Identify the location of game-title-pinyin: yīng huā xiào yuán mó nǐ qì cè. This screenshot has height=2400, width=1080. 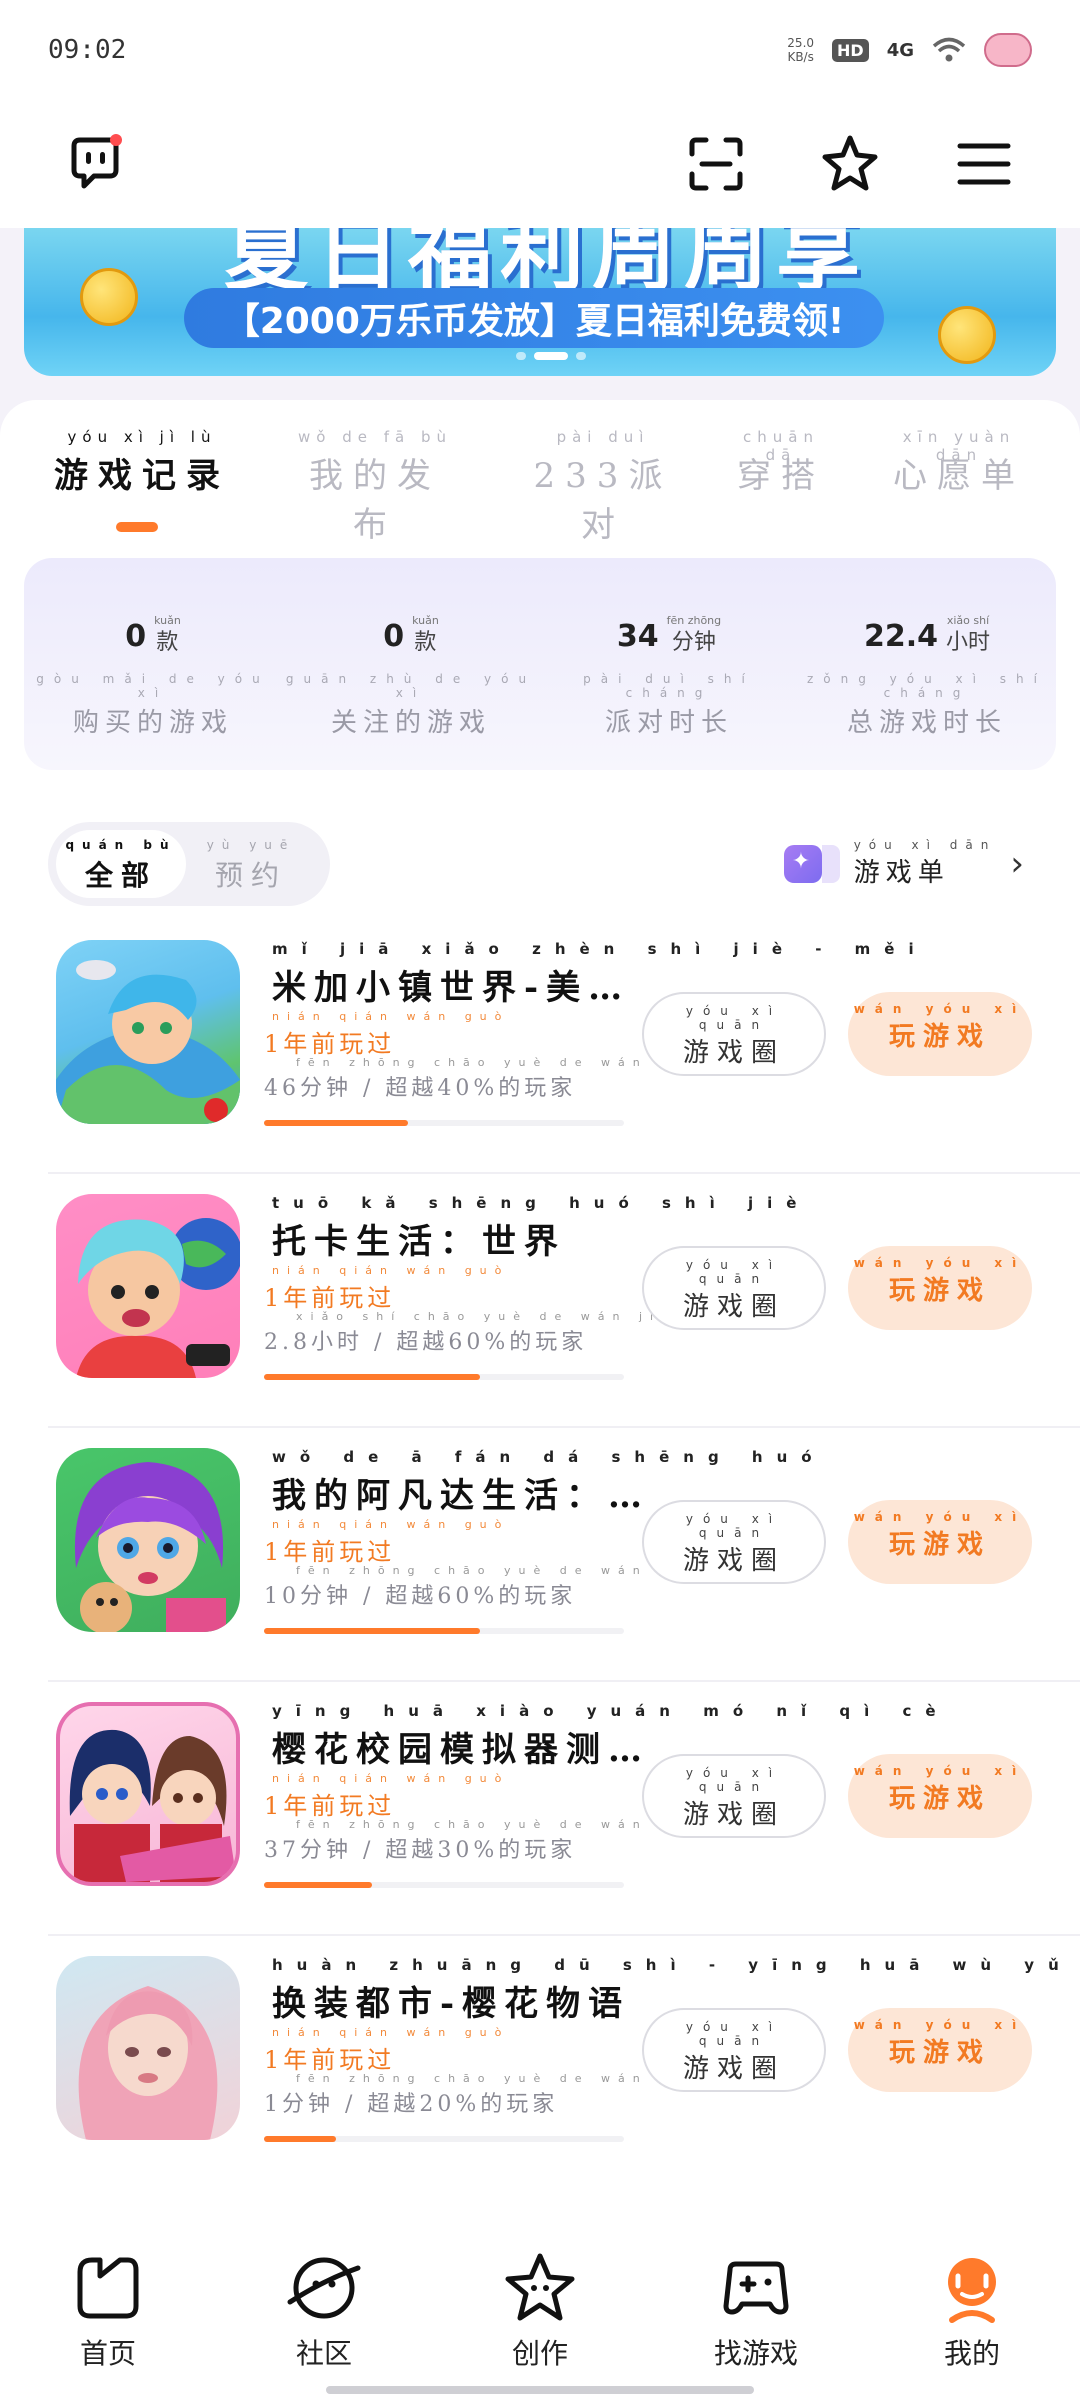
(611, 1711).